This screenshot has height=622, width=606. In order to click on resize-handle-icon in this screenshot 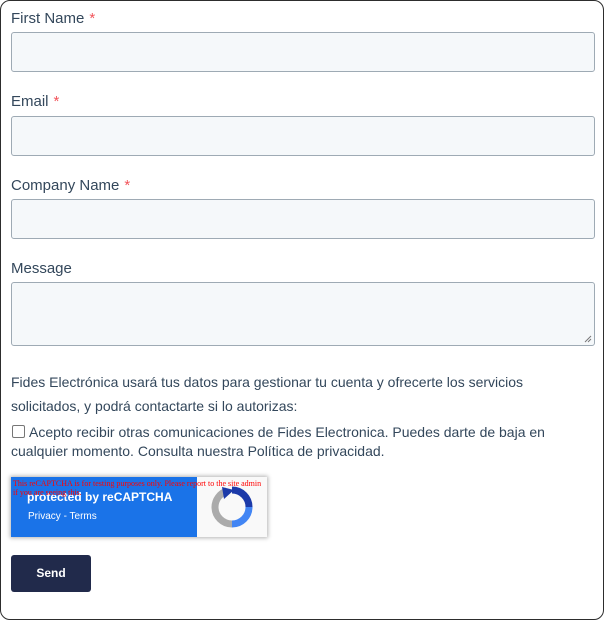, I will do `click(588, 339)`.